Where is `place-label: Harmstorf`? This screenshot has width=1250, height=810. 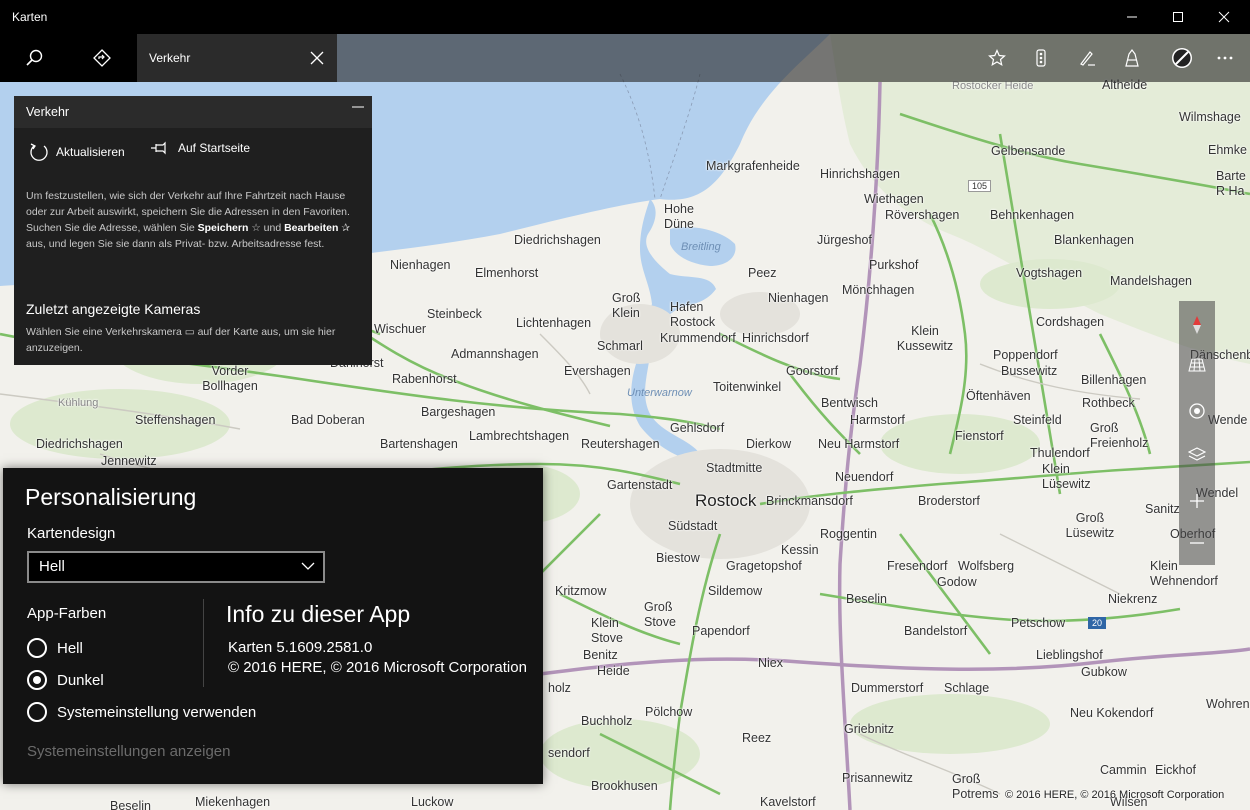
place-label: Harmstorf is located at coordinates (877, 420).